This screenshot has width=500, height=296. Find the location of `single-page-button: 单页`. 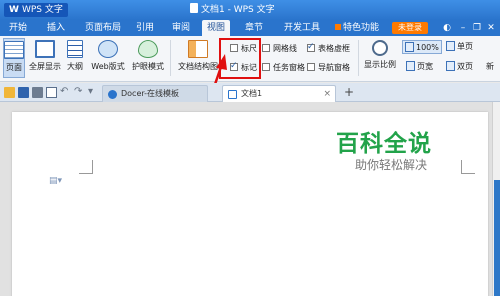

single-page-button: 单页 is located at coordinates (459, 47).